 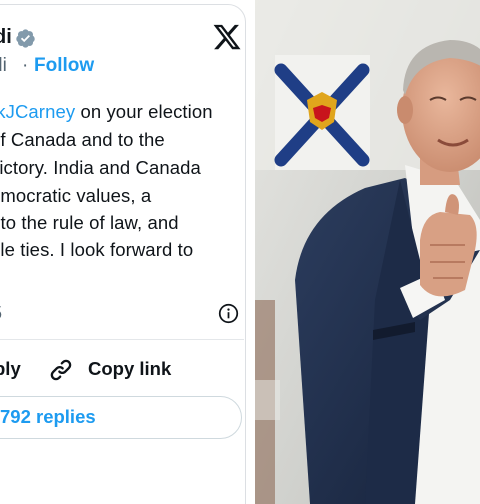 What do you see at coordinates (97, 249) in the screenshot?
I see `tweet-text-line-6: ple ties. I look forward to` at bounding box center [97, 249].